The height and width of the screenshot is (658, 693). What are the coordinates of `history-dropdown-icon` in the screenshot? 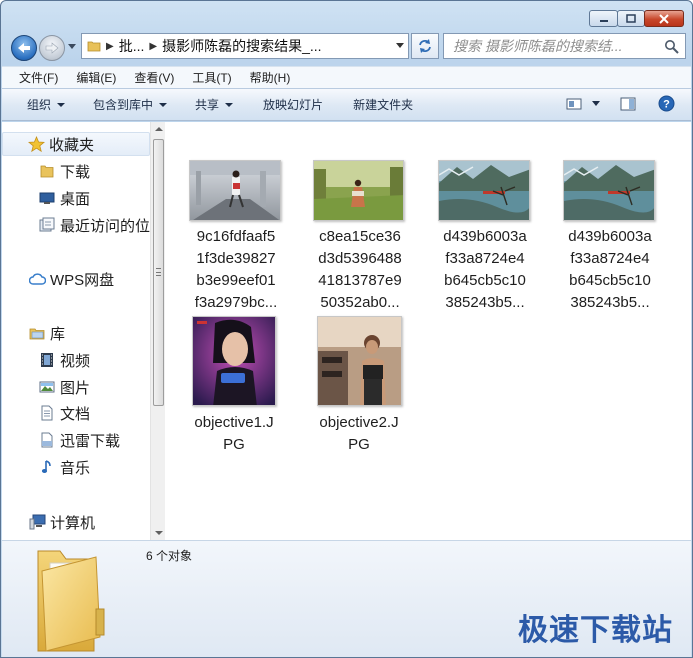 It's located at (72, 47).